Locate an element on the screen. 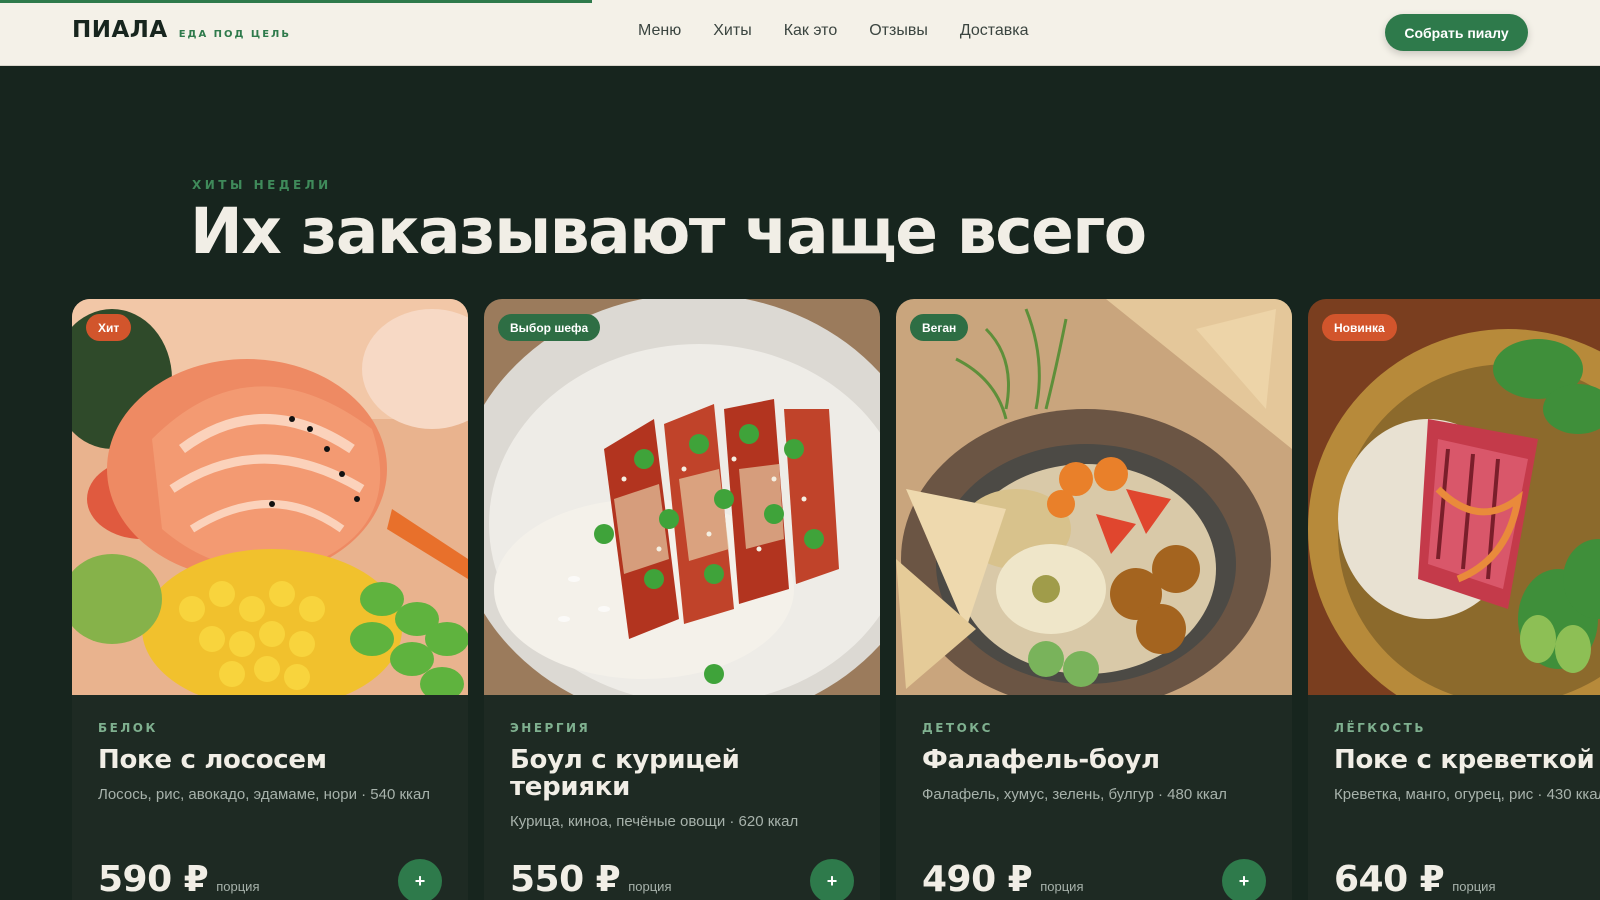  product-photo-teriyaki-bowl: Выбор шефа is located at coordinates (682, 497).